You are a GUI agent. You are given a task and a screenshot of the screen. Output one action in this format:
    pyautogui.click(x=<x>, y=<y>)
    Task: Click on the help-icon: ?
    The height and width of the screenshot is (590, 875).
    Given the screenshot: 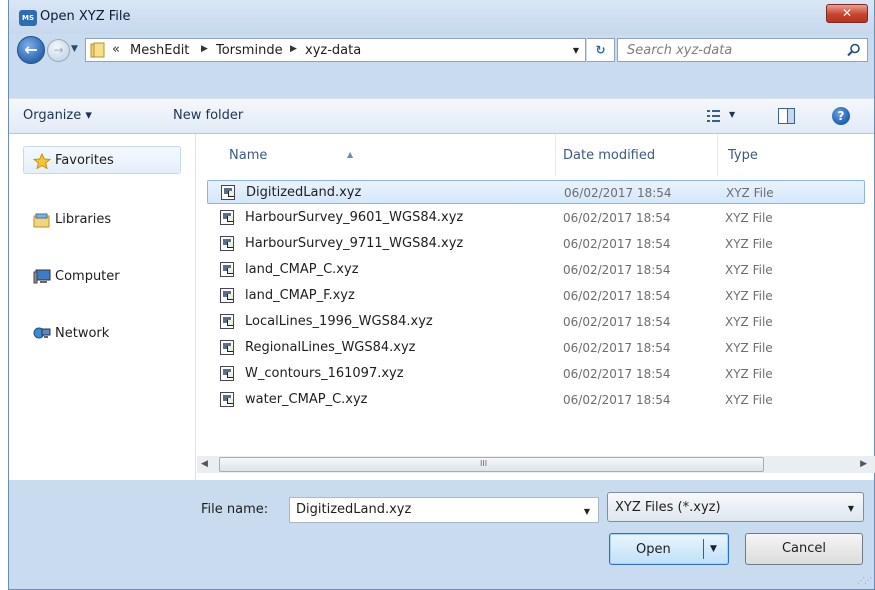 What is the action you would take?
    pyautogui.click(x=841, y=116)
    